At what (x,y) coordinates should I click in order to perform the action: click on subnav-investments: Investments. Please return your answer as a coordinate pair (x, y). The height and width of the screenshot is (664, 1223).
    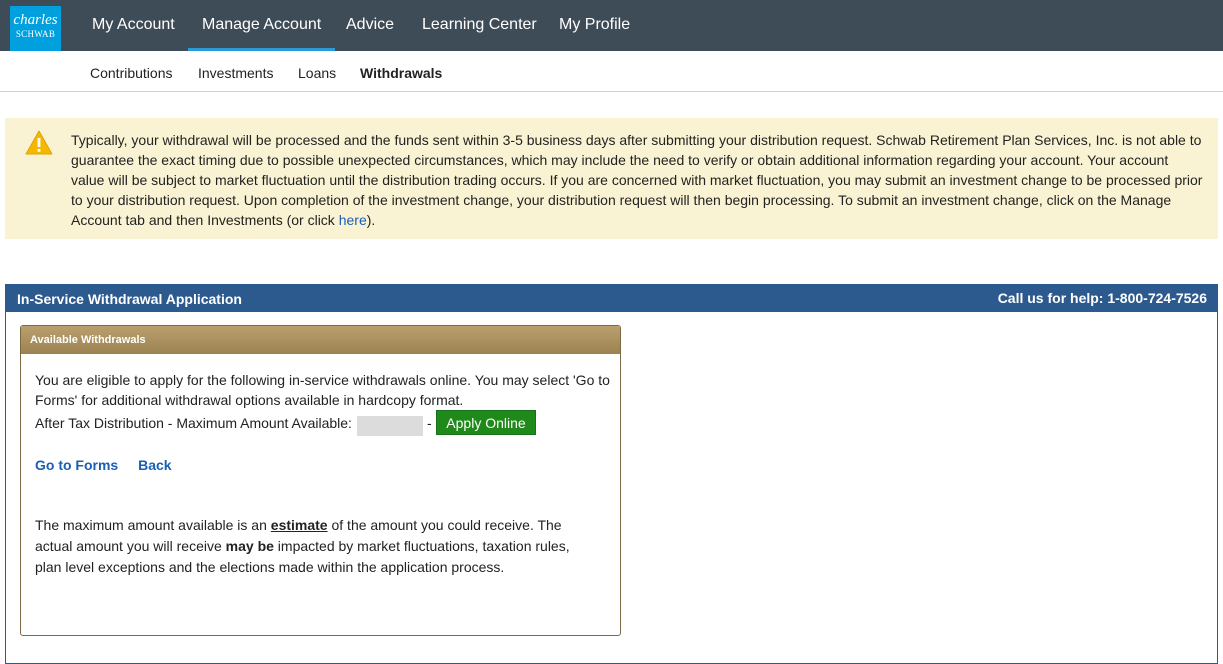
    Looking at the image, I should click on (235, 73).